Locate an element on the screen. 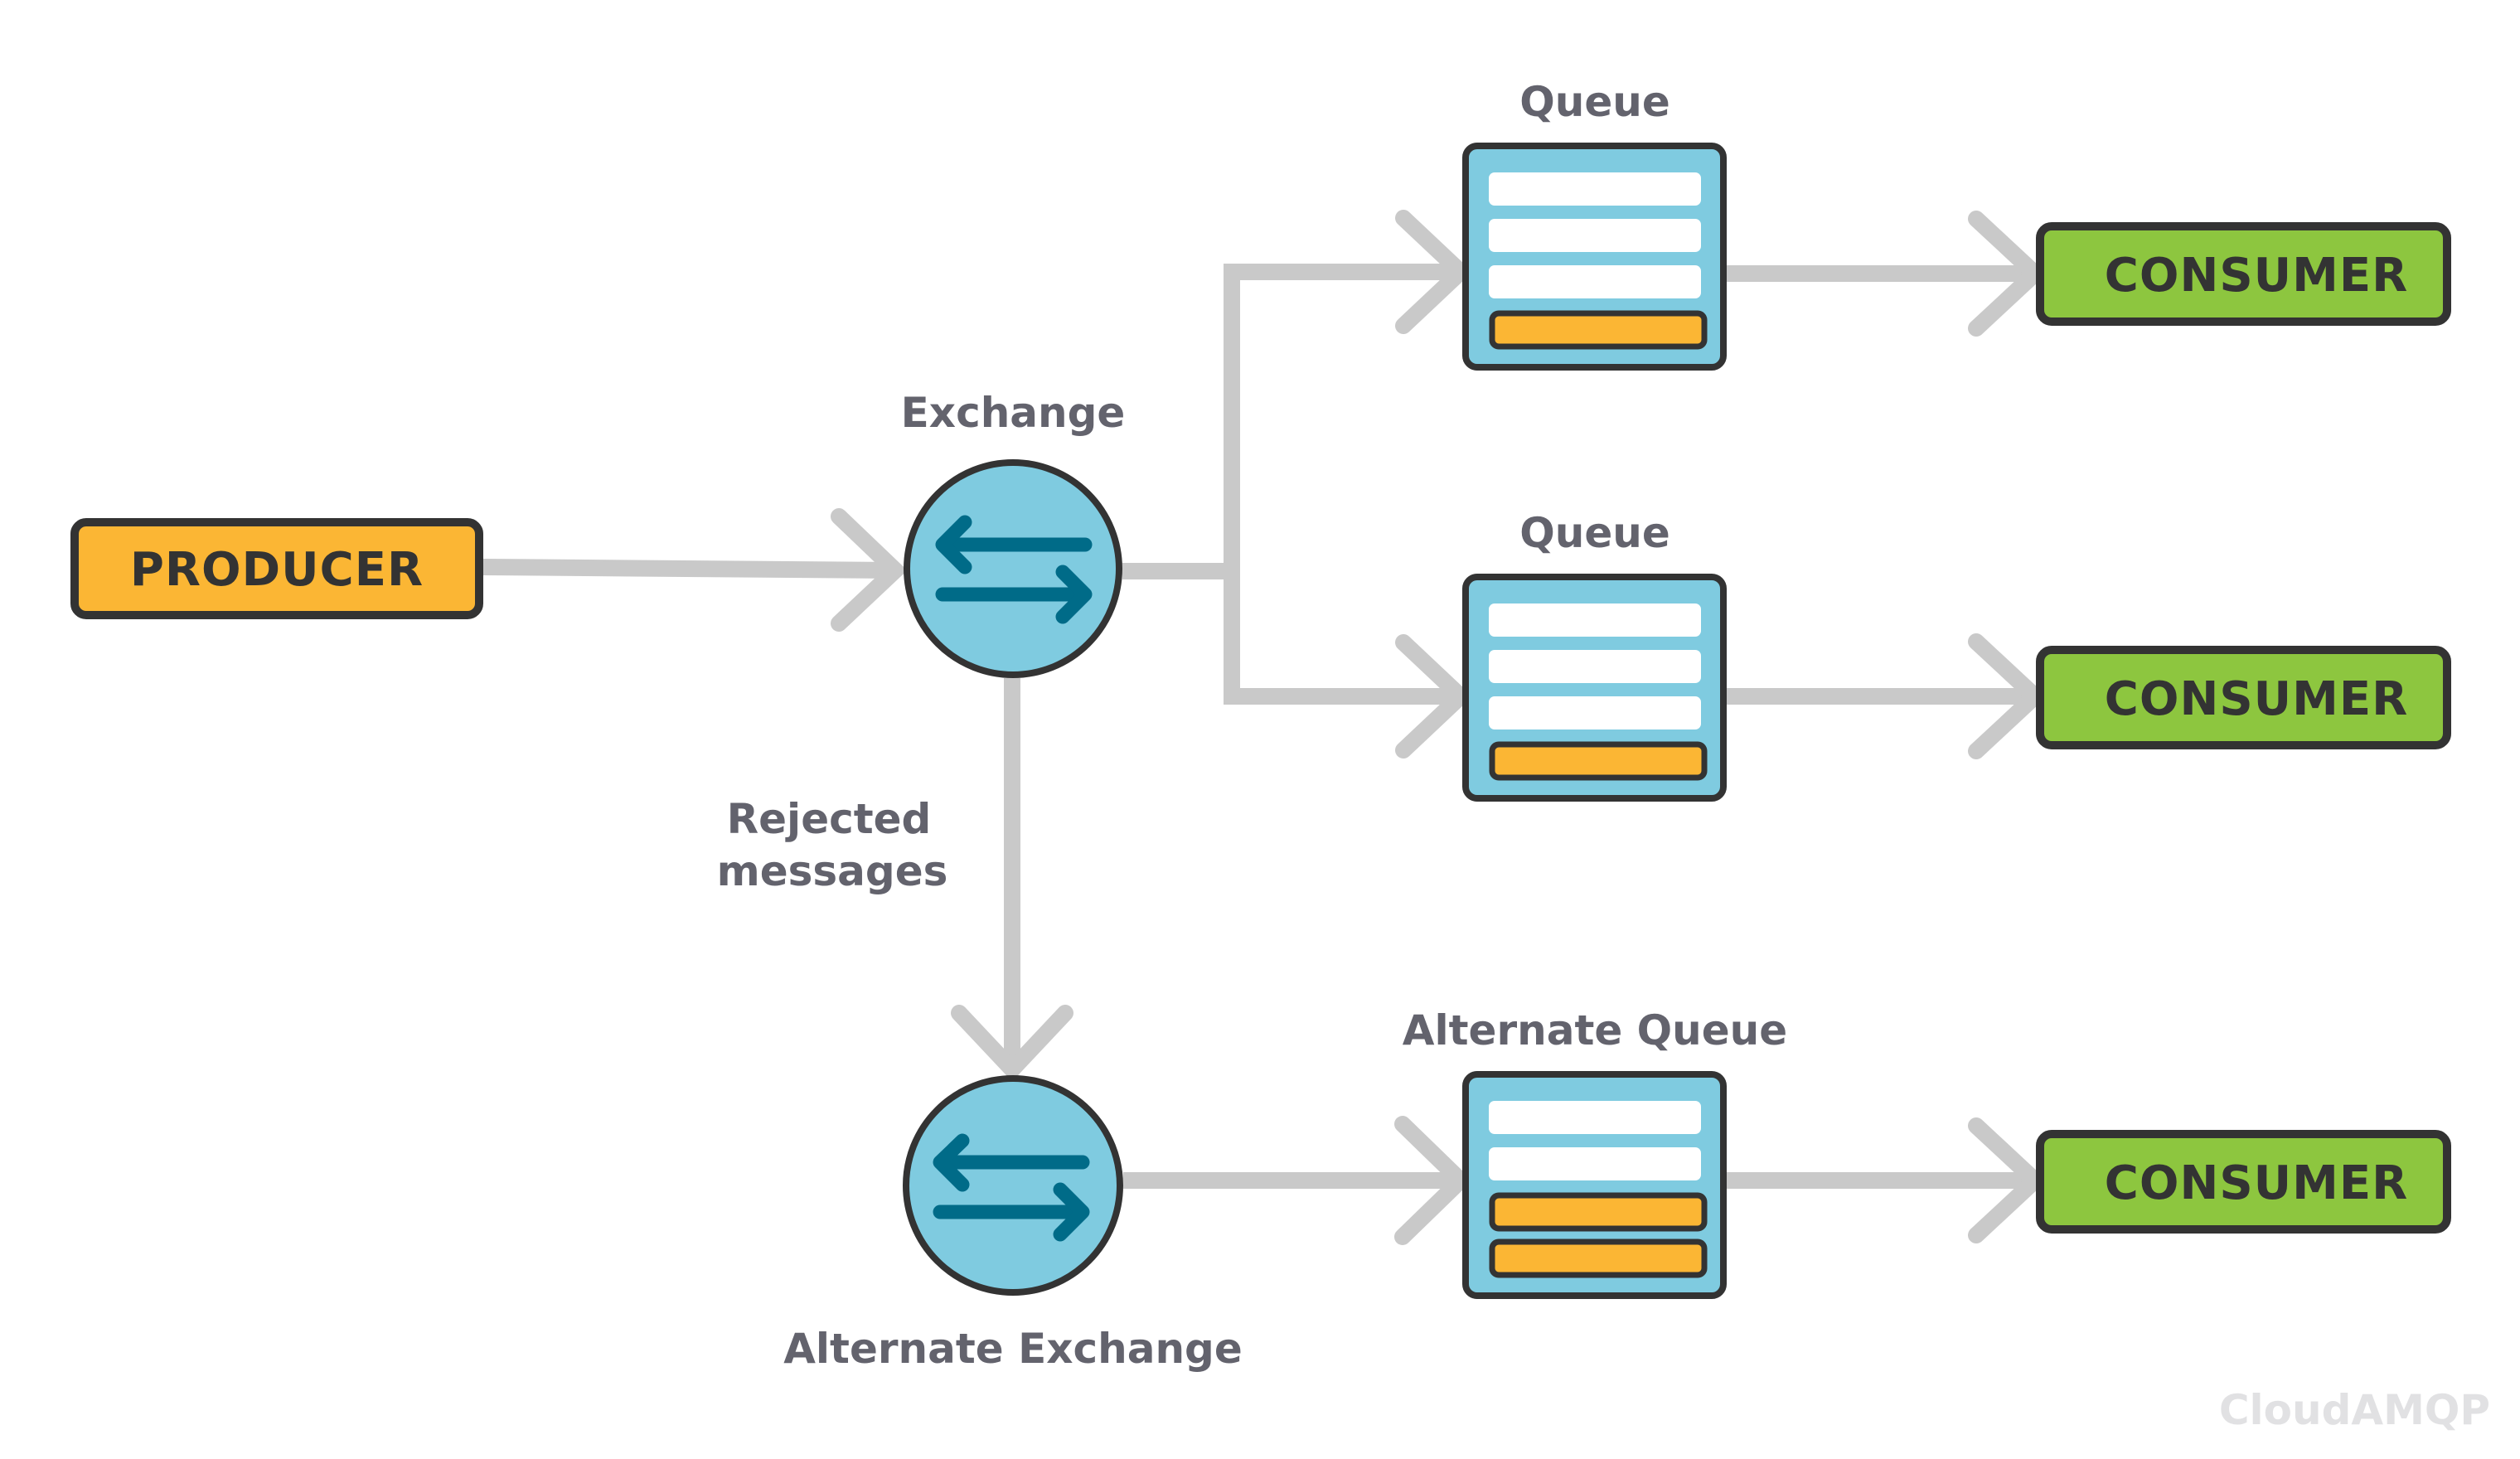  queue-2-message-filled is located at coordinates (1598, 761).